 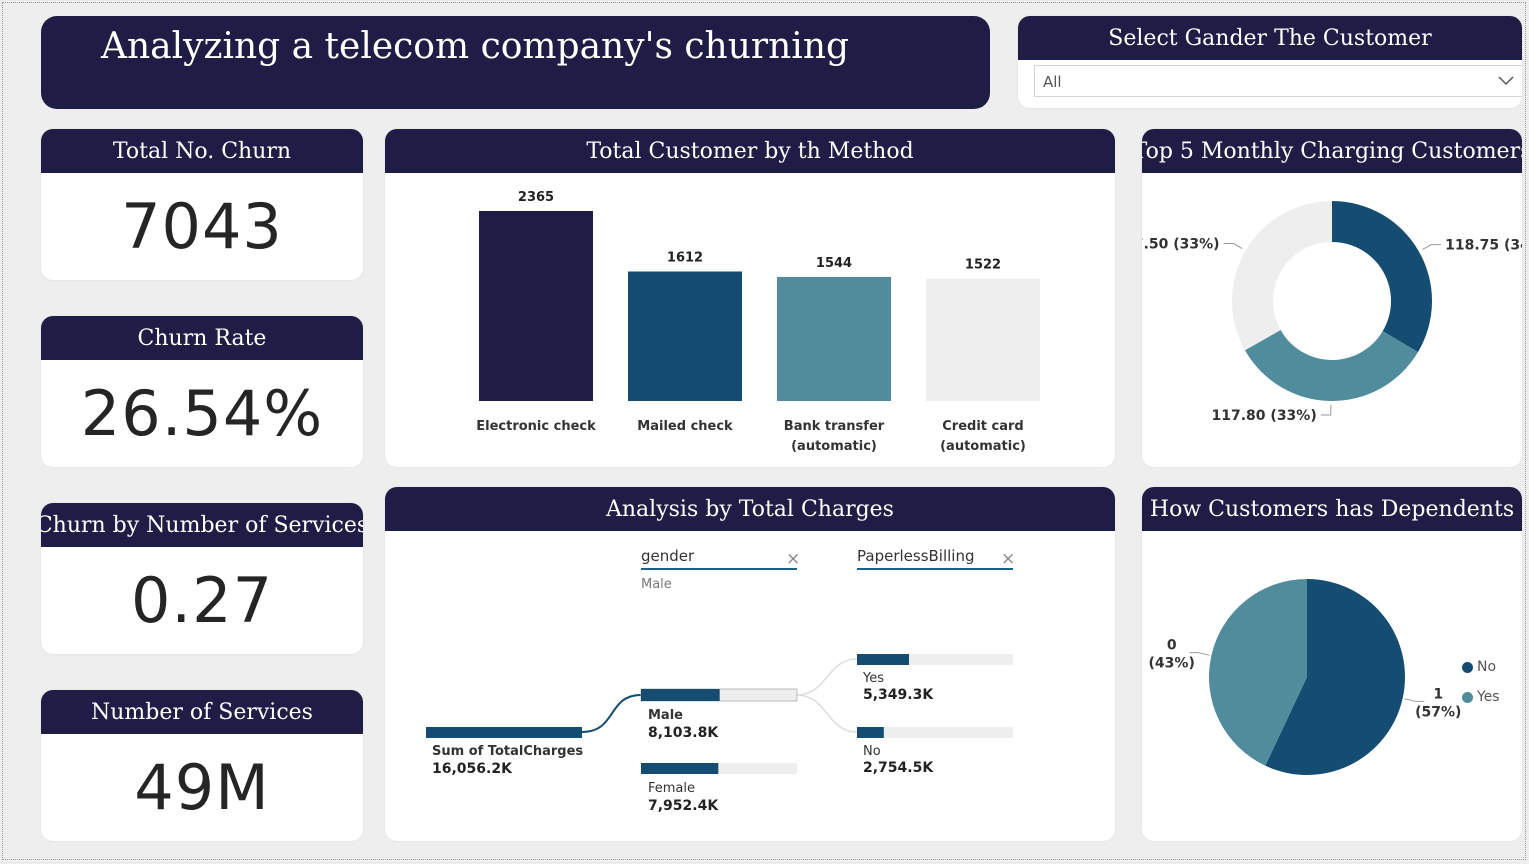 I want to click on category-label: Bank transfer, so click(x=834, y=426).